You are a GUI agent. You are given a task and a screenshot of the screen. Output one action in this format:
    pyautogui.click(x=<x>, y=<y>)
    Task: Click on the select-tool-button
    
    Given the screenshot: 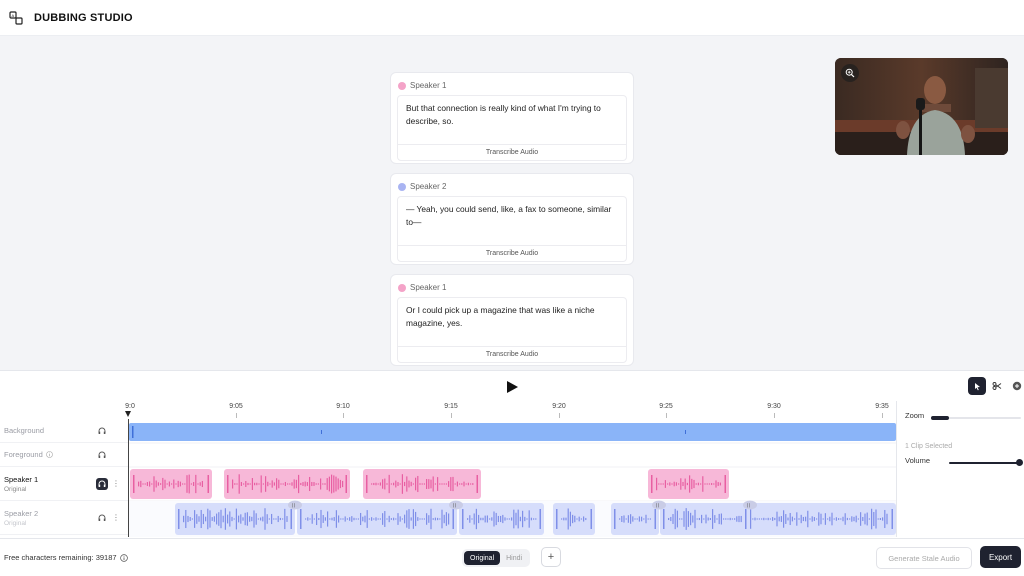 What is the action you would take?
    pyautogui.click(x=977, y=386)
    